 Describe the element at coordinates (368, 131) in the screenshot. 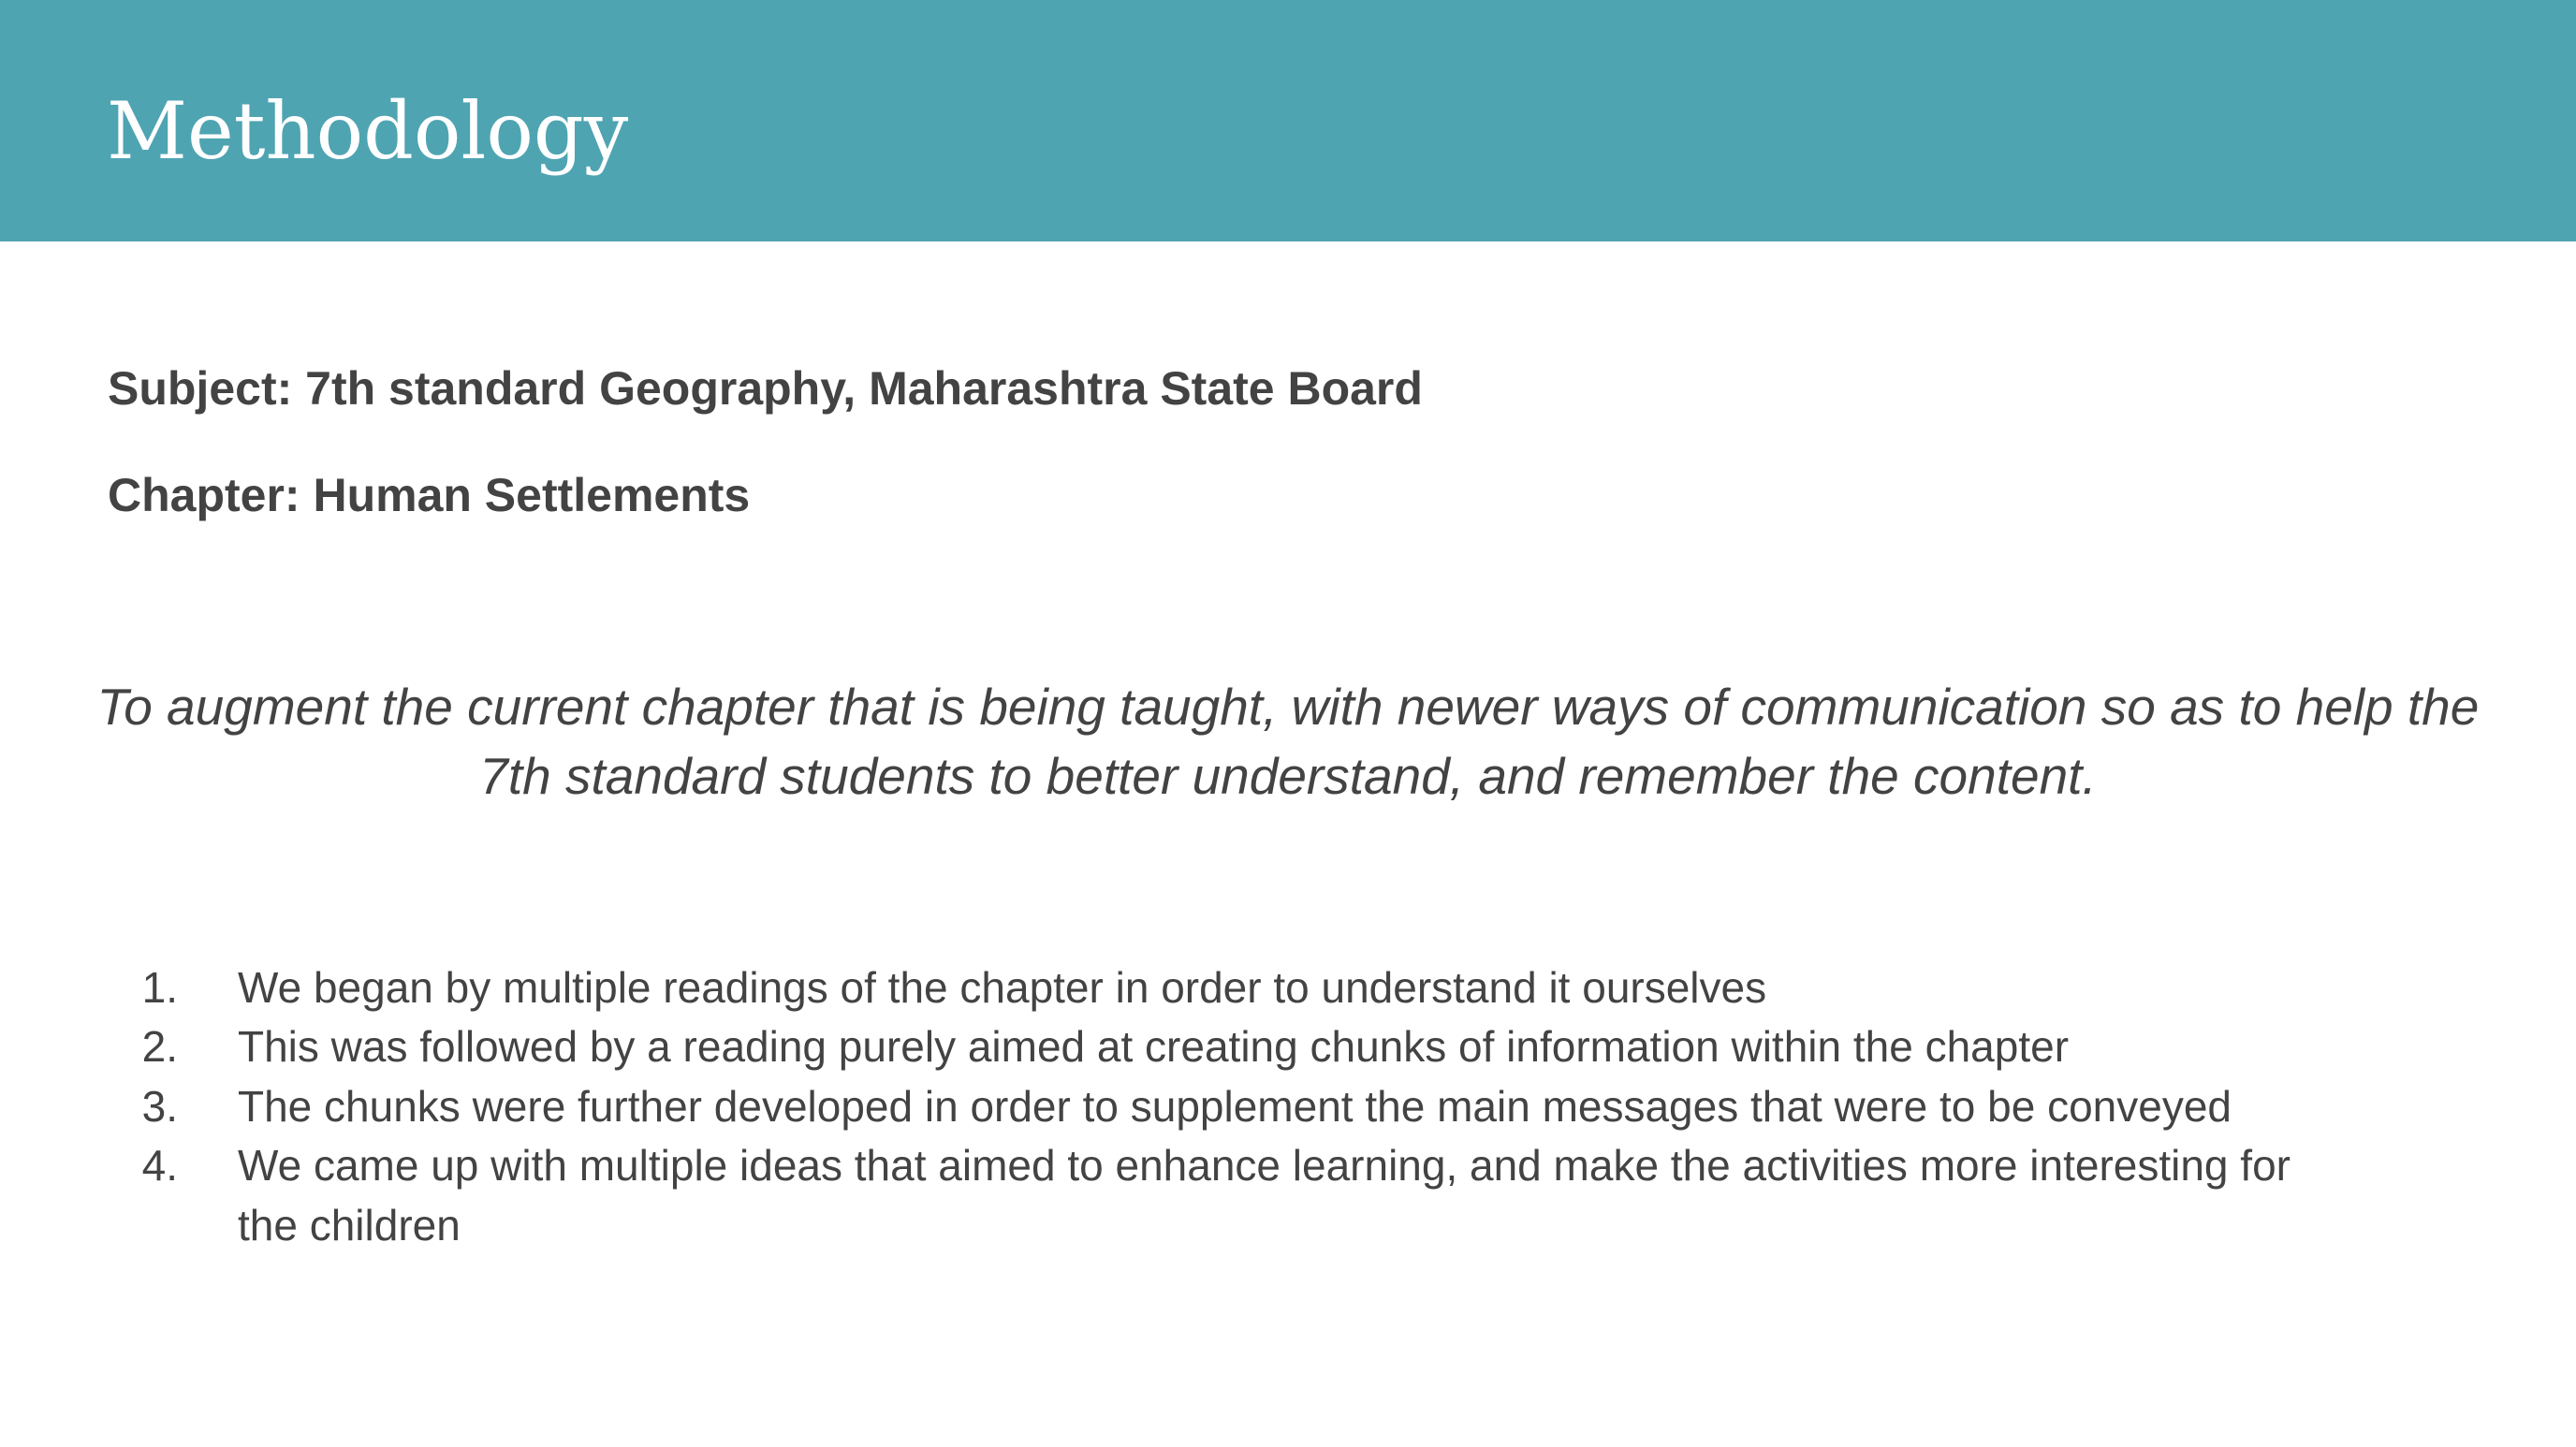

I see `slide-title: Methodology` at that location.